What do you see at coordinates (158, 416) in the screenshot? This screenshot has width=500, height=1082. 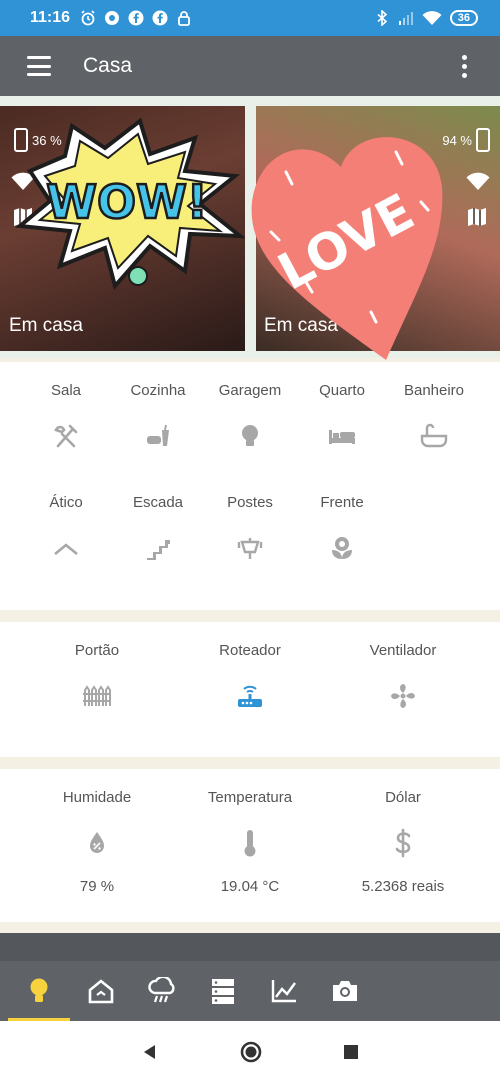 I see `room-cozinha: Cozinha` at bounding box center [158, 416].